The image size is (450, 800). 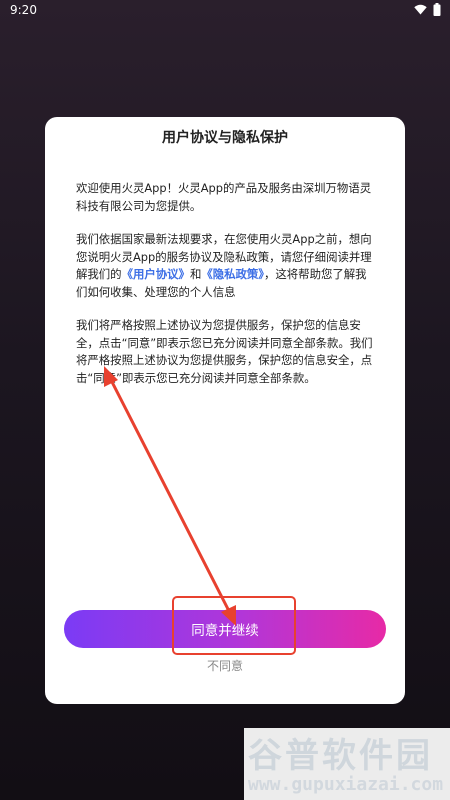 I want to click on watermark: 谷普软件园 www.gupuxiazai.com, so click(x=347, y=764).